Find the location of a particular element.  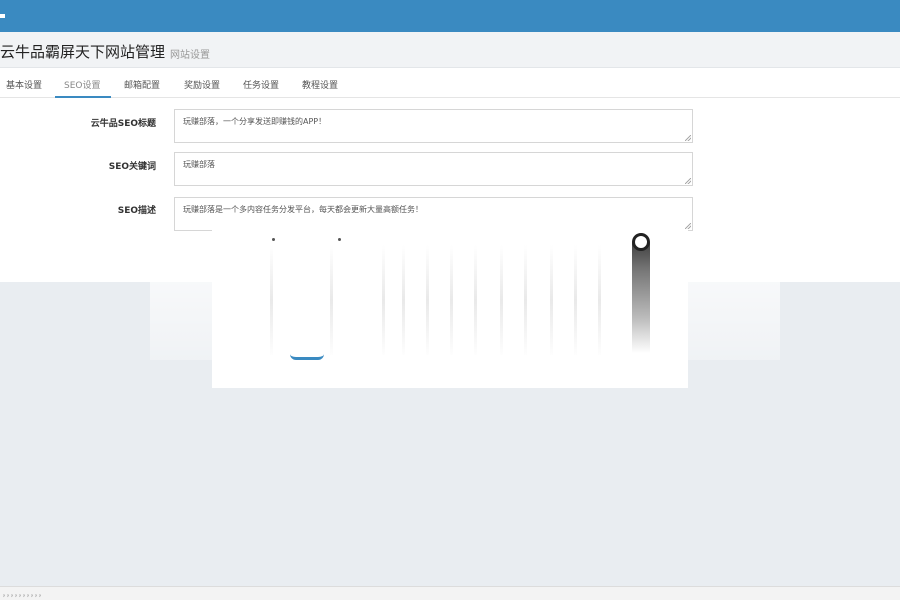

settings-tabs: 基本设置 SEO设置 邮箱配置 奖励设置 任务设置 教程设置 is located at coordinates (450, 83).